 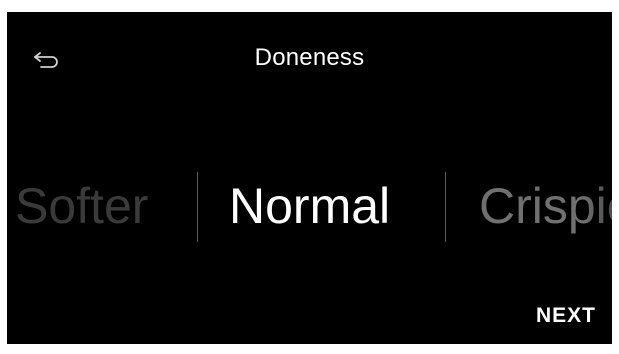 I want to click on option-crispier: Crispier, so click(x=545, y=206).